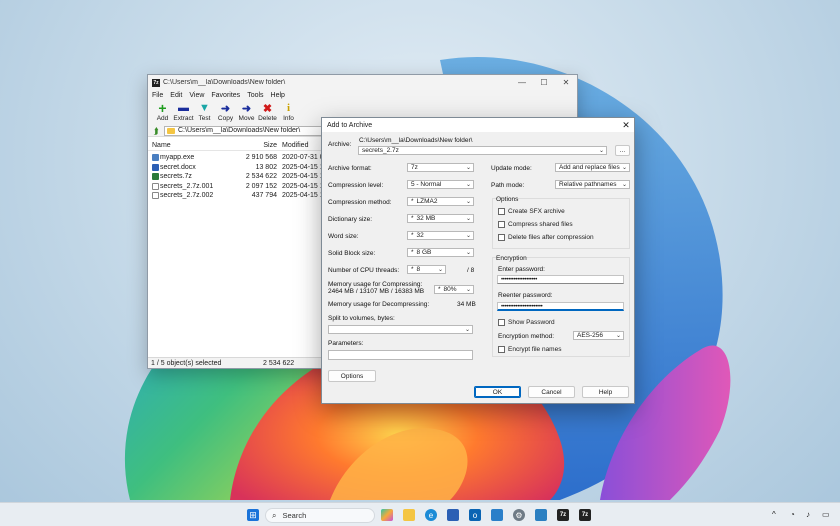  I want to click on file-size: 13 802, so click(266, 167).